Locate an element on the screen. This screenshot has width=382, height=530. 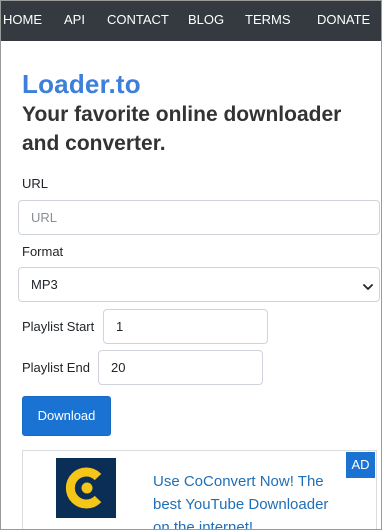
playlist-end-label: Playlist End is located at coordinates (56, 367).